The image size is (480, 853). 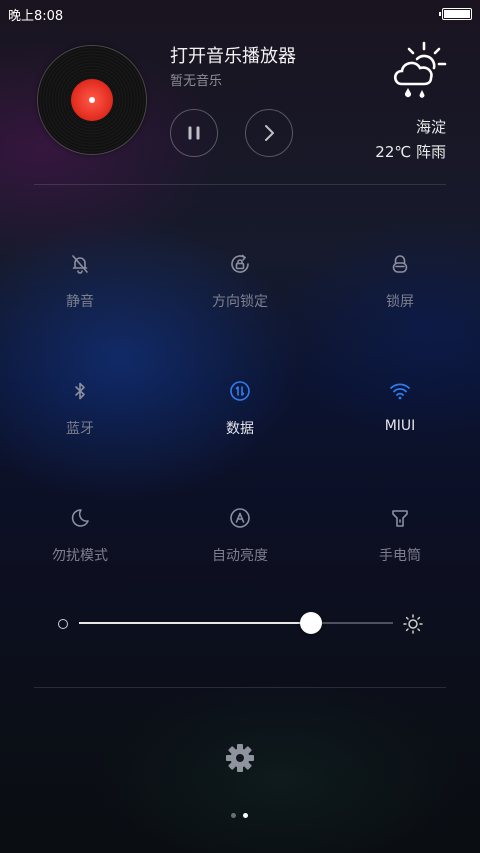 I want to click on toggle-rotation-lock-label: 方向锁定, so click(x=240, y=302).